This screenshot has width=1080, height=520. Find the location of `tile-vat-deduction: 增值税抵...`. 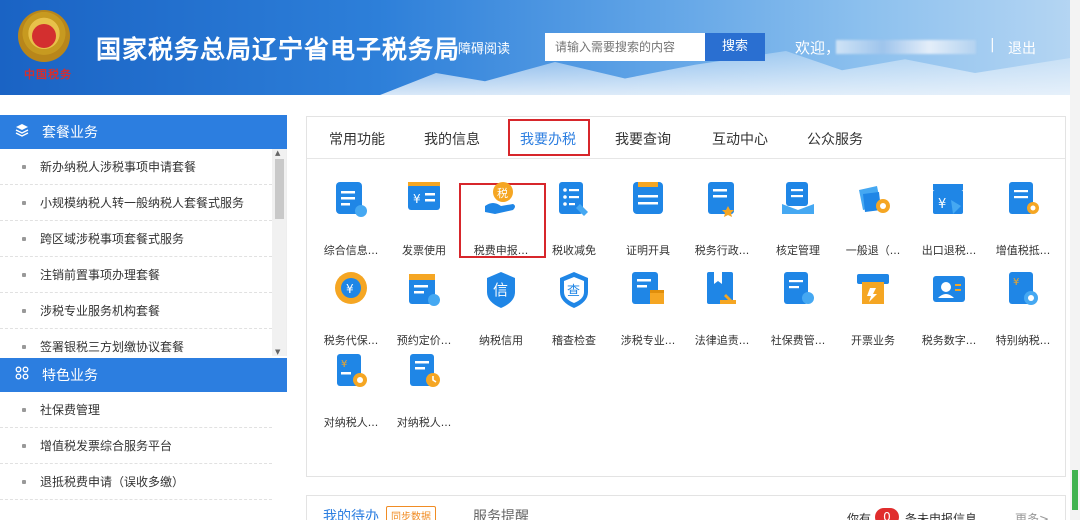

tile-vat-deduction: 增值税抵... is located at coordinates (1023, 214).